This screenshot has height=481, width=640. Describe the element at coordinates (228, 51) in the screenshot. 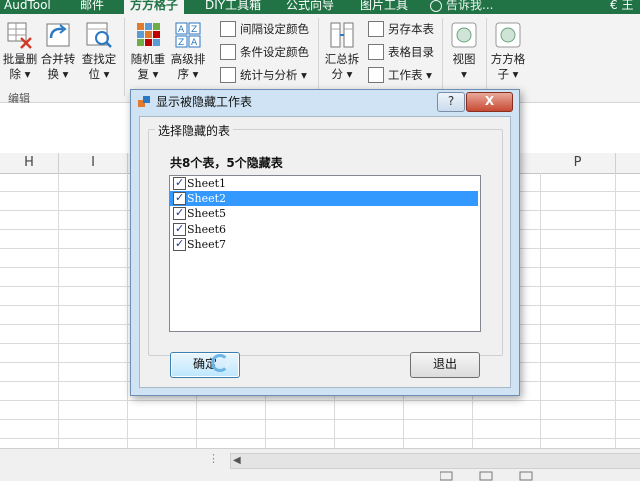

I see `conditional-color-icon` at that location.